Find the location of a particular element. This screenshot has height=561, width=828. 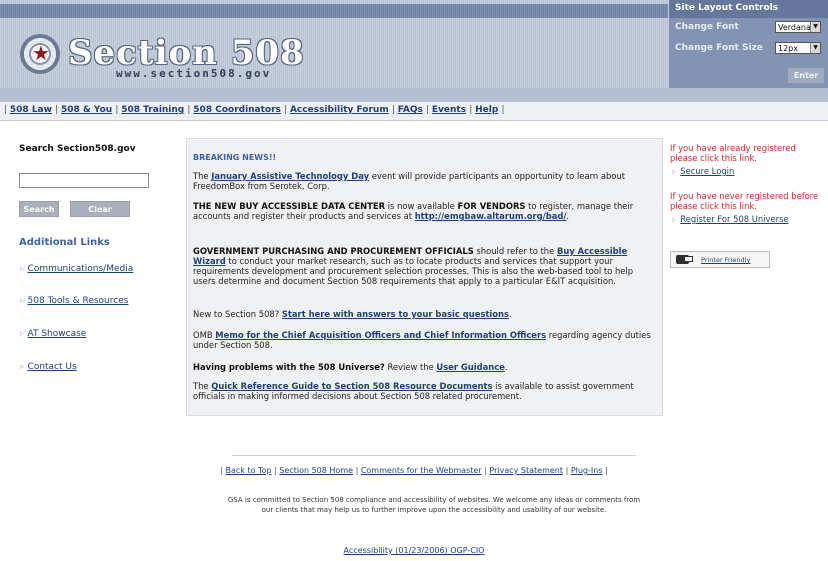

breaking-news-heading: BREAKING NEWS!! is located at coordinates (235, 157).